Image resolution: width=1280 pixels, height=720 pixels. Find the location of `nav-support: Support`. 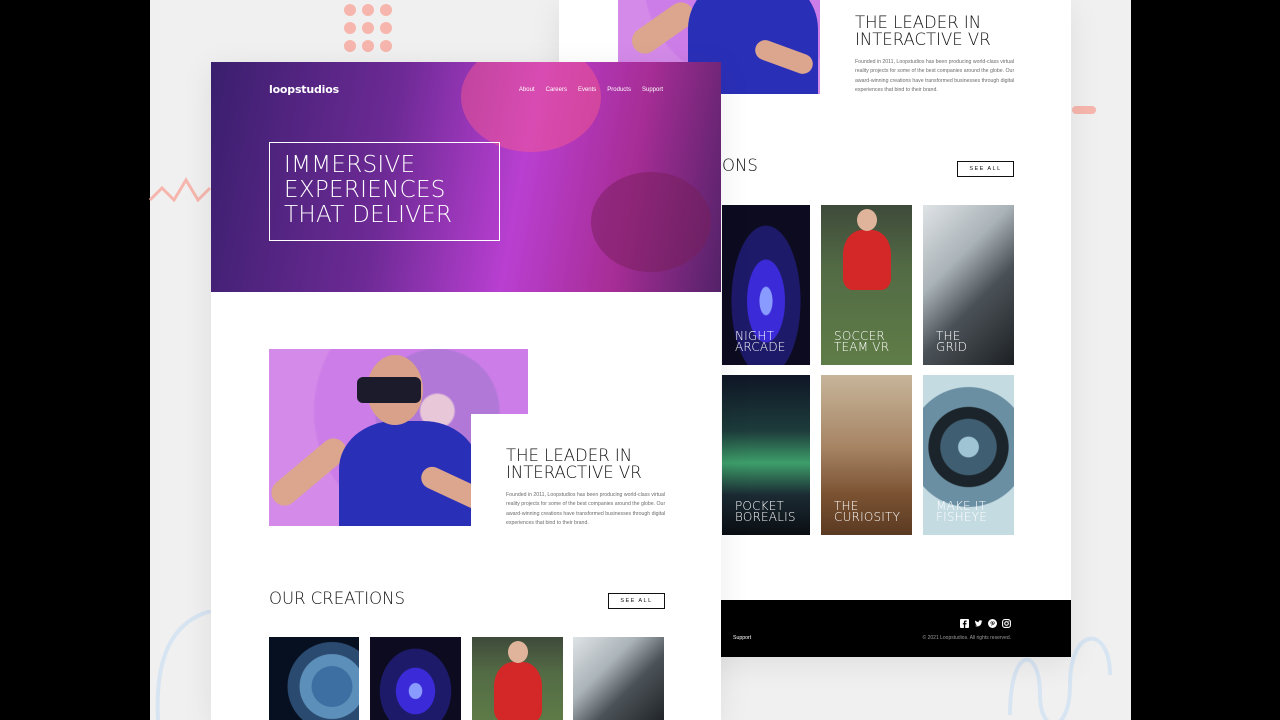

nav-support: Support is located at coordinates (652, 90).